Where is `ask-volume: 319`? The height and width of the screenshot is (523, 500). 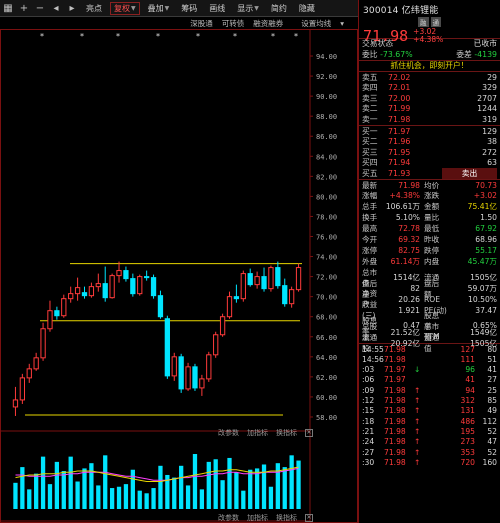
ask-volume: 319 is located at coordinates (489, 119).